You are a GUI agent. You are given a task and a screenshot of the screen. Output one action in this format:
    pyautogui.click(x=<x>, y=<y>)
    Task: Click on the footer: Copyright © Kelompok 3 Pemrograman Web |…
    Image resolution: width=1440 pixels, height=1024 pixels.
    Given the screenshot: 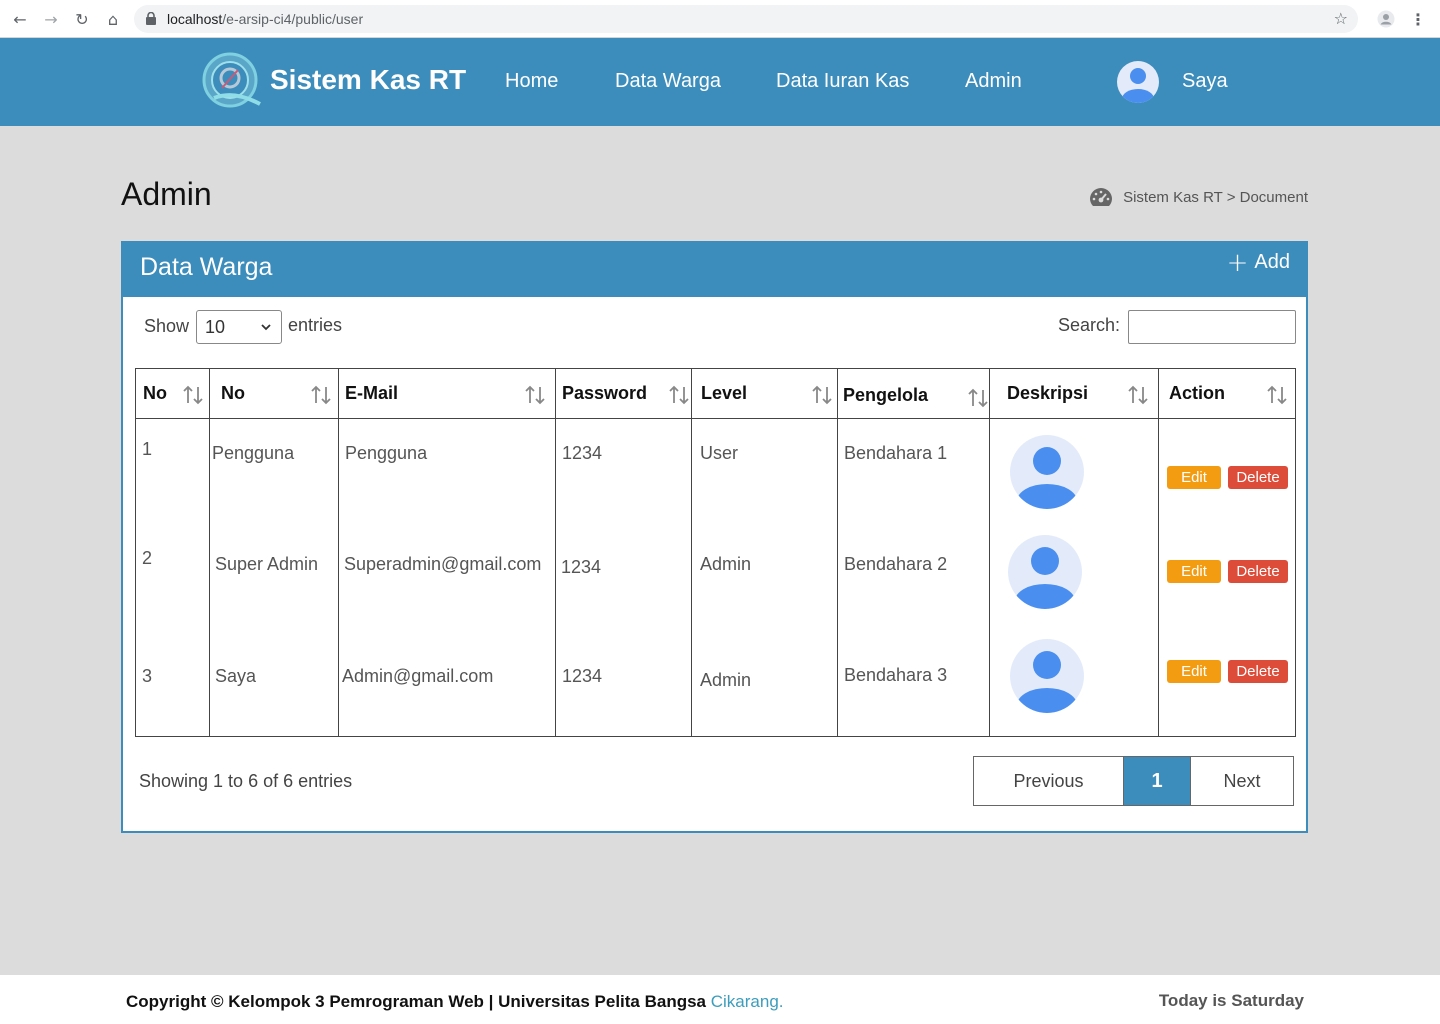 What is the action you would take?
    pyautogui.click(x=720, y=999)
    